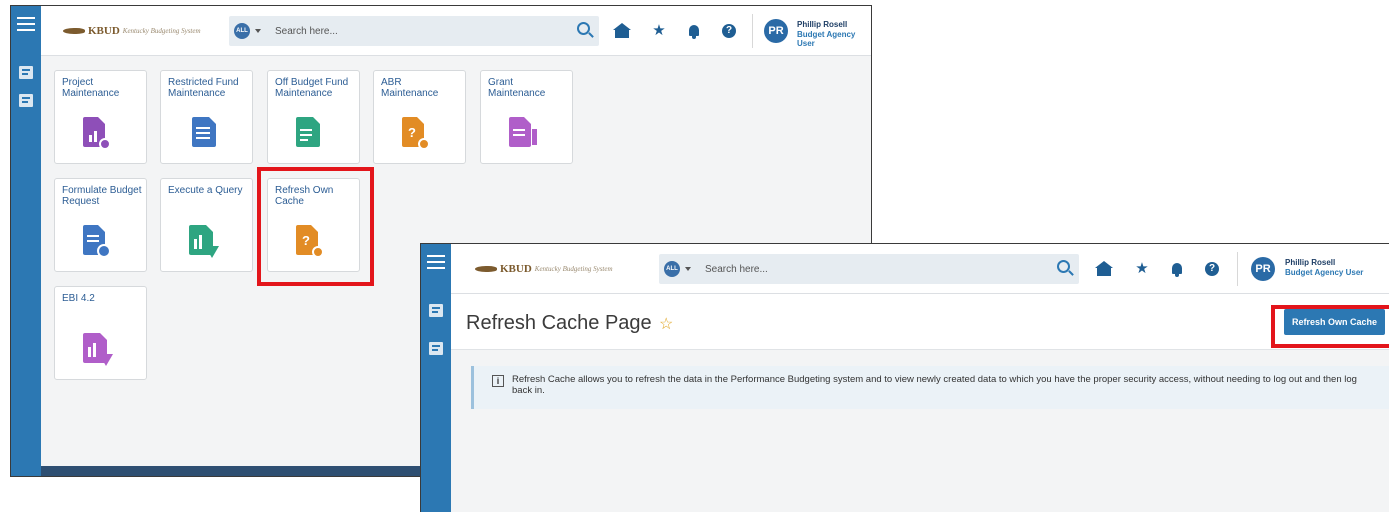 Image resolution: width=1389 pixels, height=512 pixels. What do you see at coordinates (312, 88) in the screenshot?
I see `tile-label: Off Budget Fund Maintenance` at bounding box center [312, 88].